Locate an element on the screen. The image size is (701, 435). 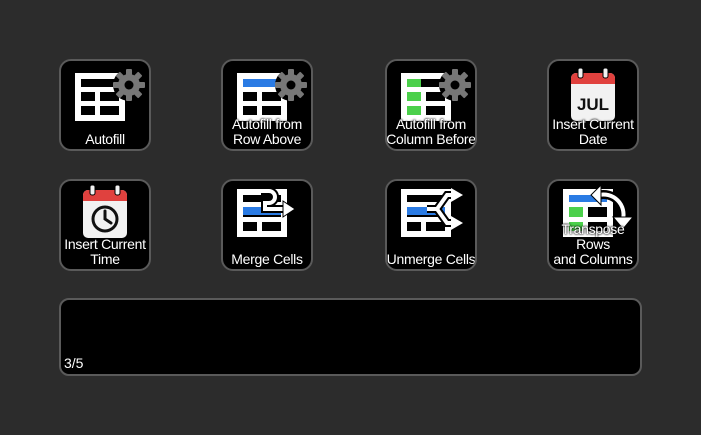
key-label: Insert Current Date is located at coordinates (593, 131).